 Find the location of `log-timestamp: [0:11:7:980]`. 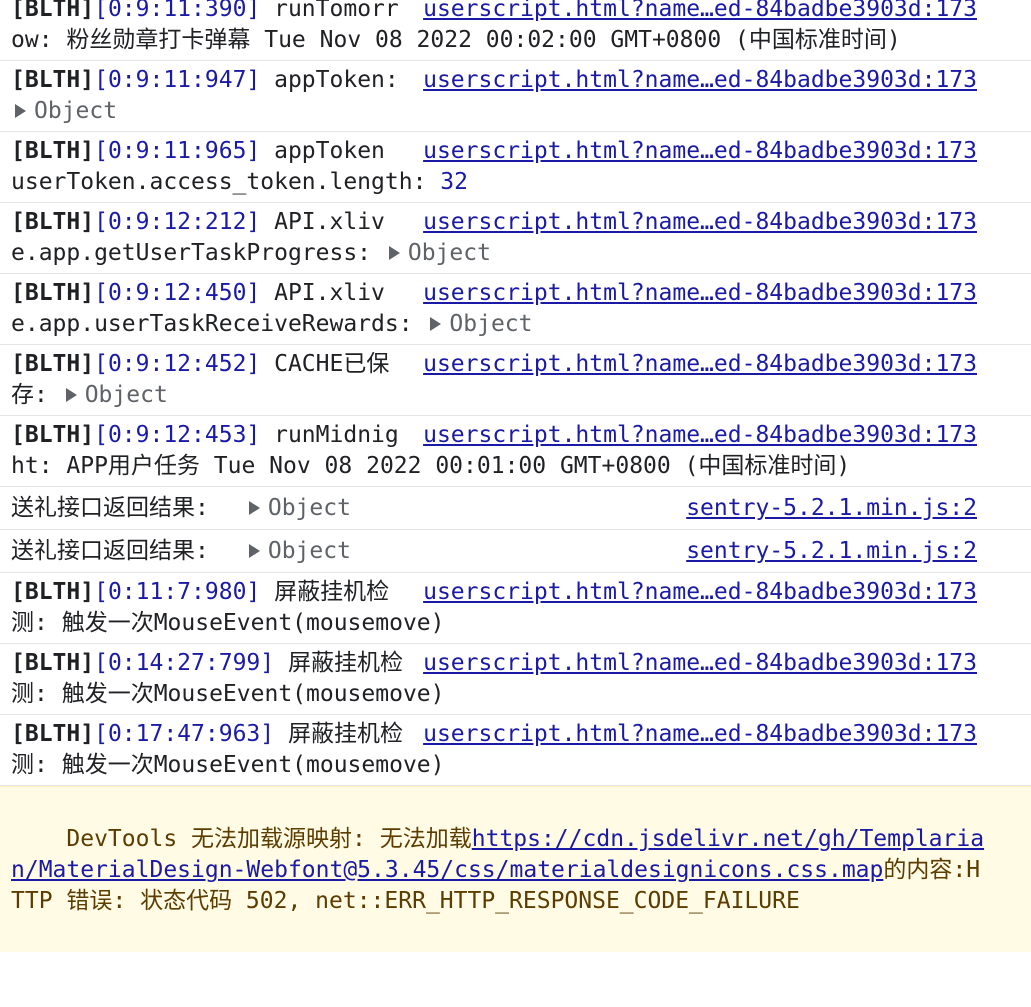

log-timestamp: [0:11:7:980] is located at coordinates (177, 592).